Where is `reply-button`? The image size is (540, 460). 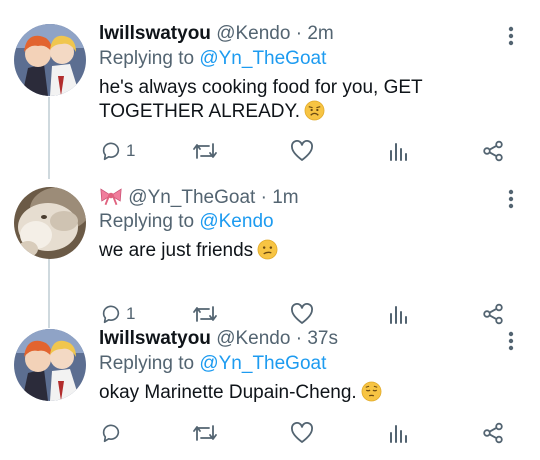
reply-button is located at coordinates (113, 433).